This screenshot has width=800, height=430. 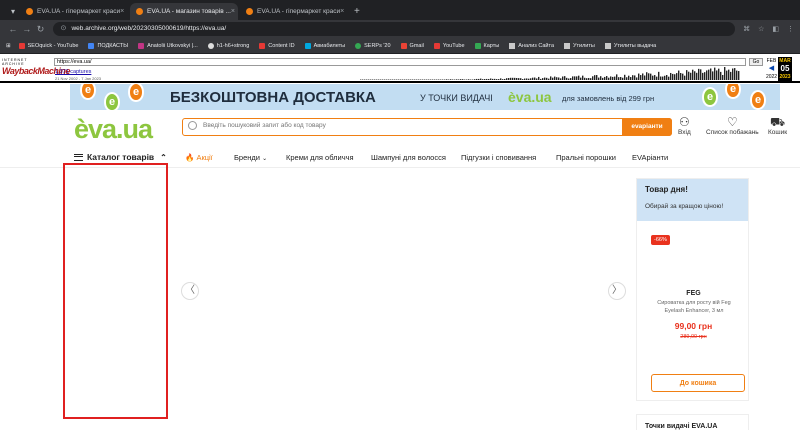 I want to click on current-day: 05, so click(x=785, y=68).